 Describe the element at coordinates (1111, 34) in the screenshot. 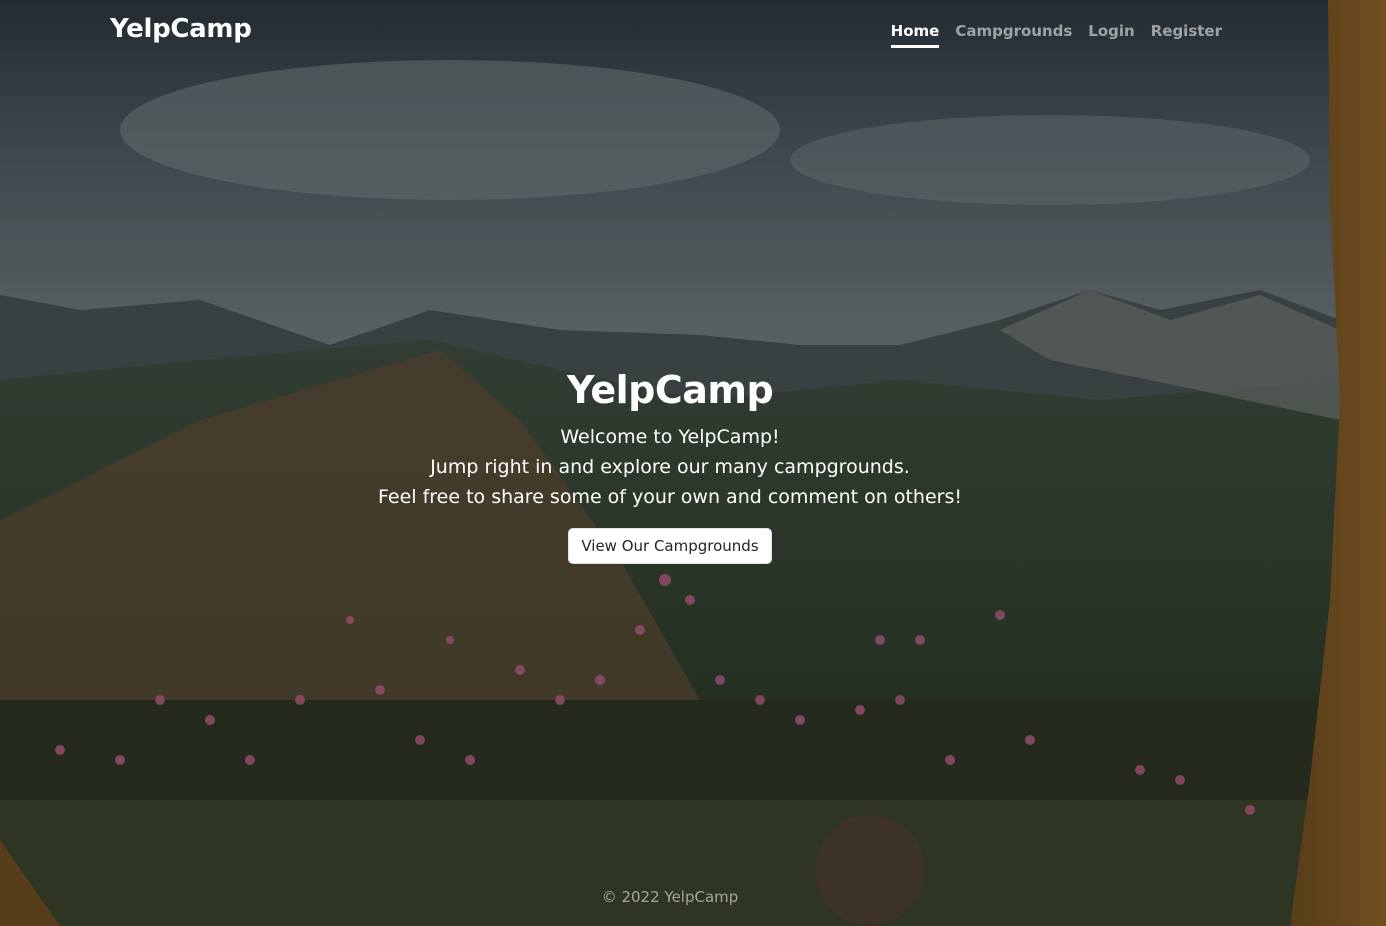

I see `nav-link-login: Login` at that location.